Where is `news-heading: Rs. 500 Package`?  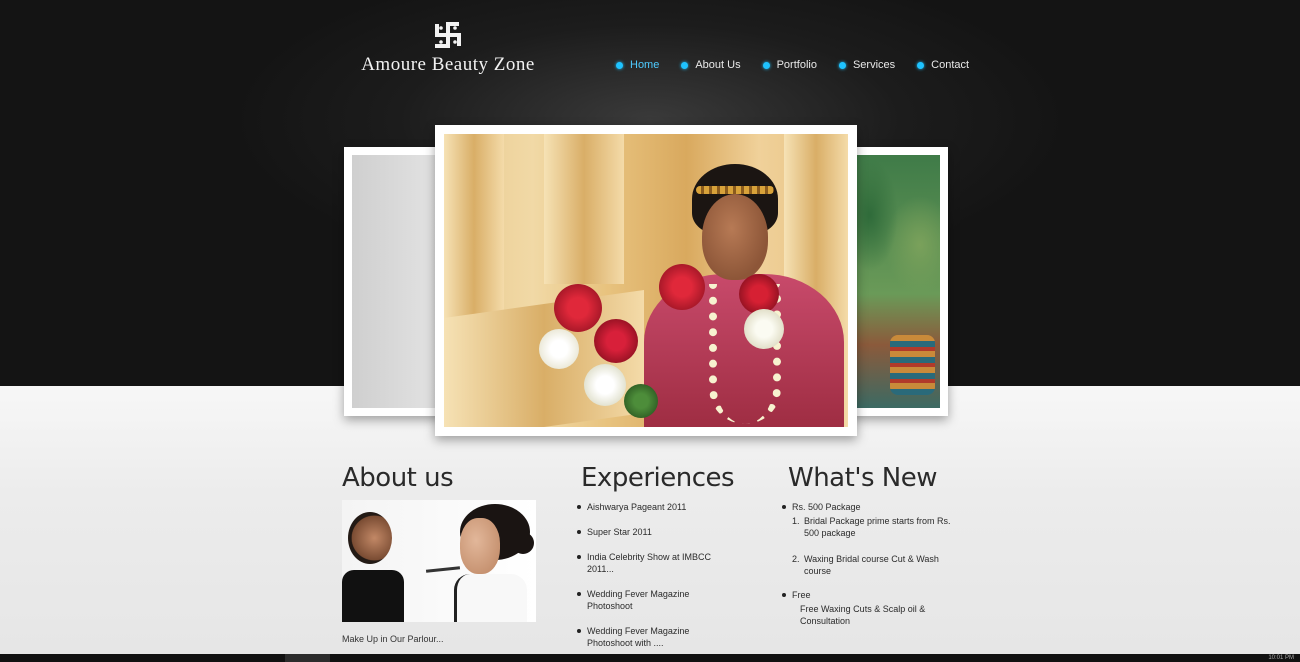
news-heading: Rs. 500 Package is located at coordinates (869, 507).